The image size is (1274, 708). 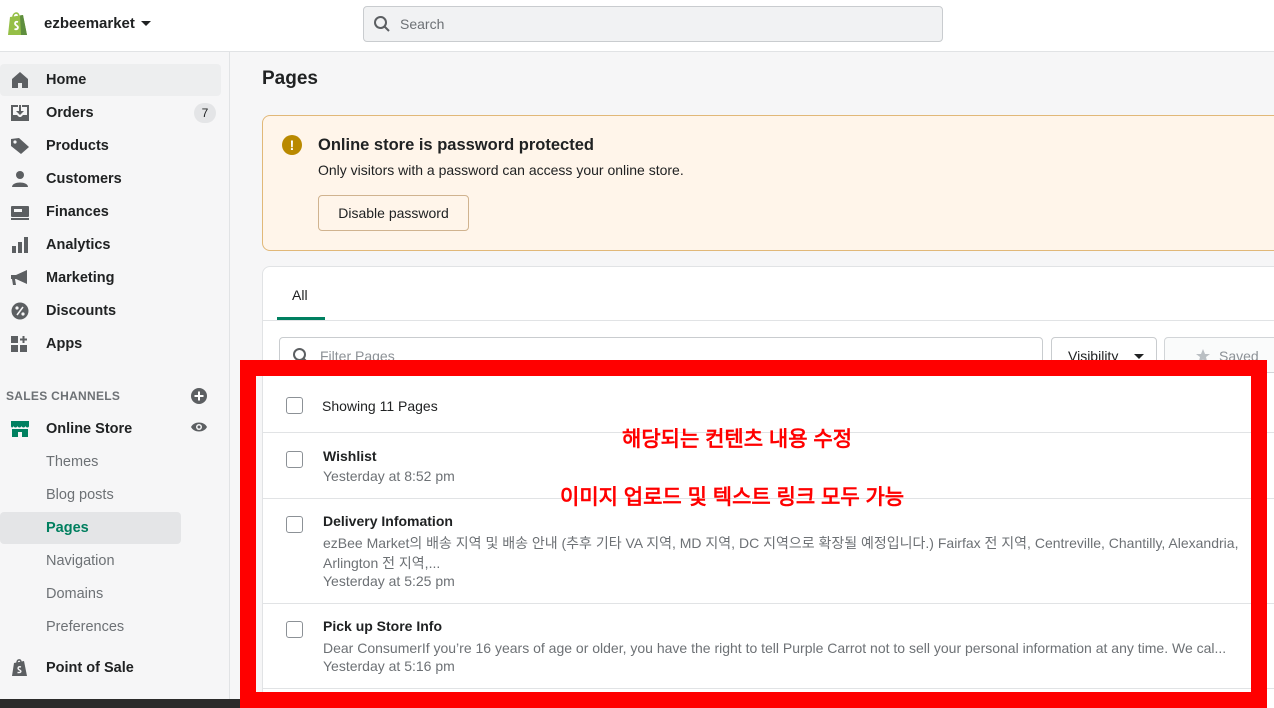 What do you see at coordinates (20, 429) in the screenshot?
I see `store-icon` at bounding box center [20, 429].